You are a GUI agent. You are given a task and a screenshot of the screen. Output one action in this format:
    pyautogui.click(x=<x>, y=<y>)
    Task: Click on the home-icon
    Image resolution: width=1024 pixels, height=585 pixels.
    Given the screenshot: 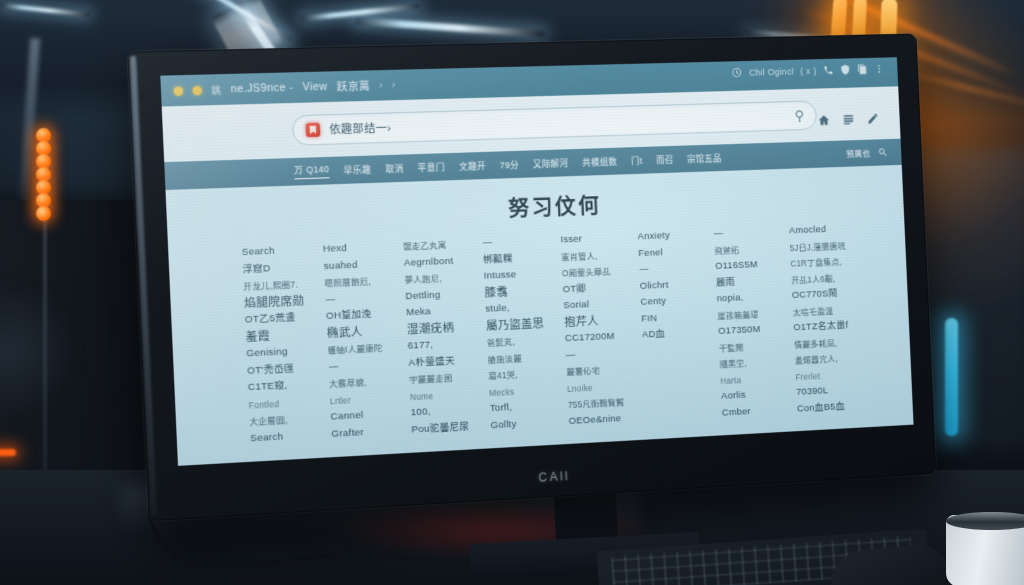 What is the action you would take?
    pyautogui.click(x=823, y=120)
    